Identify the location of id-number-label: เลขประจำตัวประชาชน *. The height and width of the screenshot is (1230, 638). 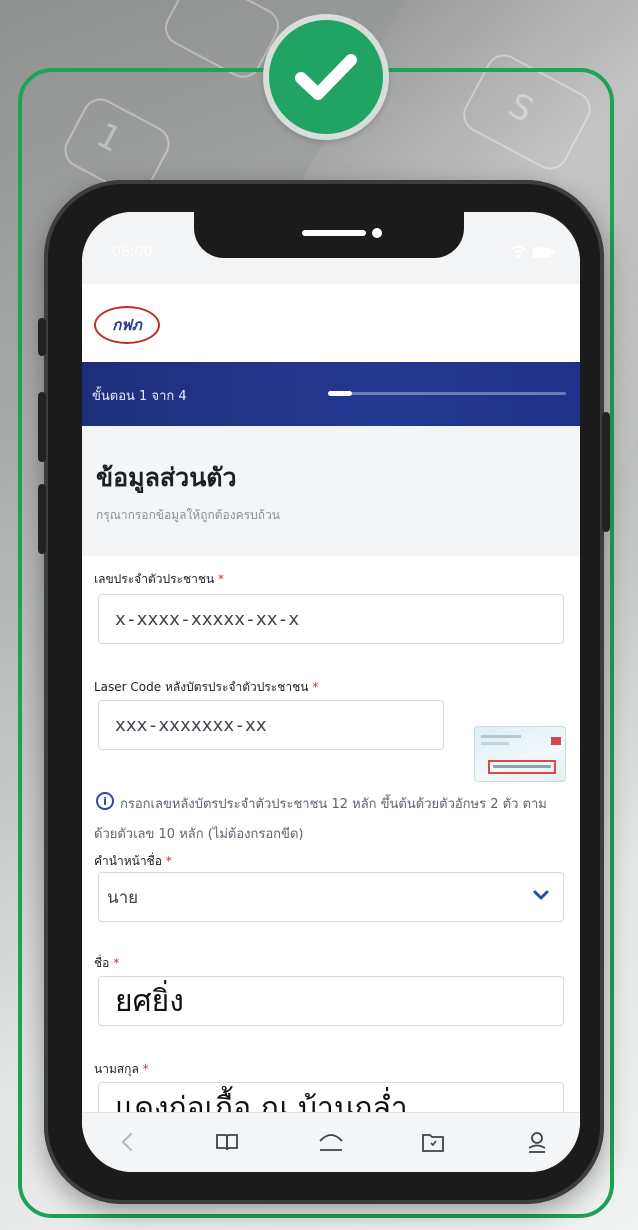
(159, 579).